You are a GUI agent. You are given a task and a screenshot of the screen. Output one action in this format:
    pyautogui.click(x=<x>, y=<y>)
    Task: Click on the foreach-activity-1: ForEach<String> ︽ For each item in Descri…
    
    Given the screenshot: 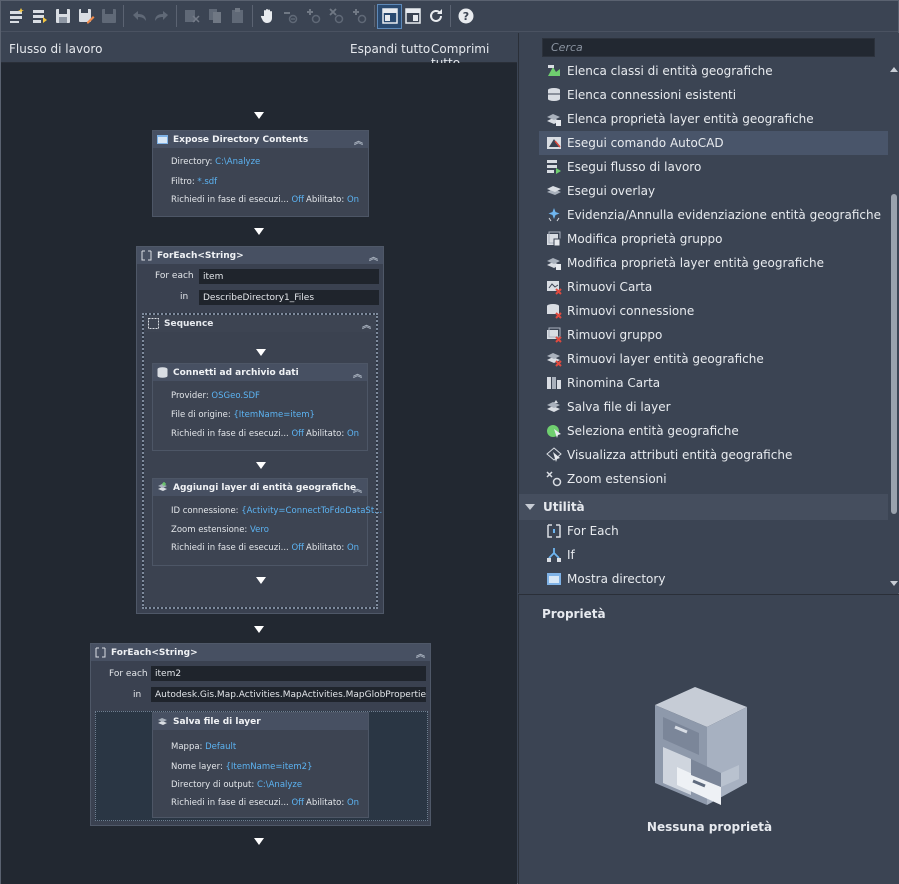 What is the action you would take?
    pyautogui.click(x=260, y=430)
    